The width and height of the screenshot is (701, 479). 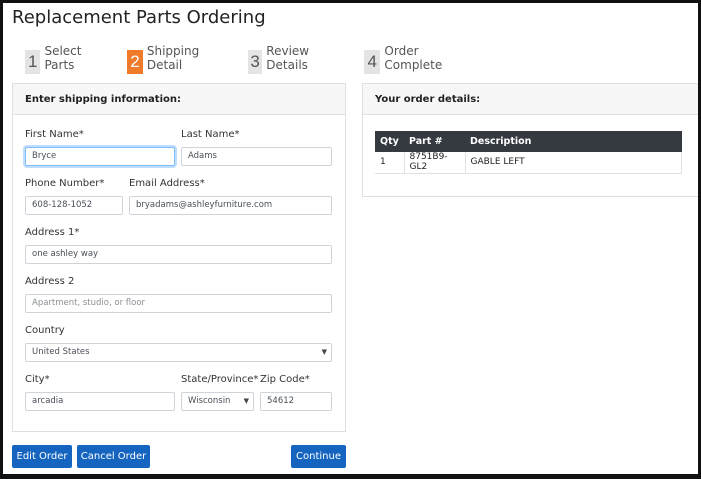 I want to click on address2-input: Apartment, studio, or floor, so click(x=178, y=303).